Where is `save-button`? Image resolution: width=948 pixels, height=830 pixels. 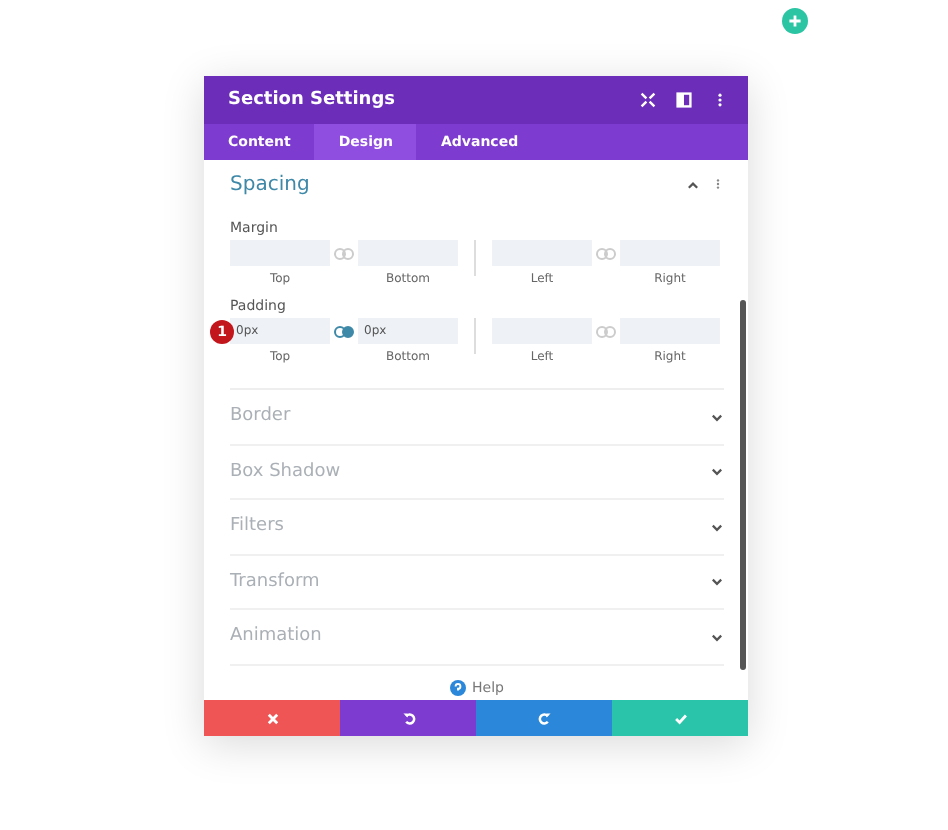
save-button is located at coordinates (680, 718).